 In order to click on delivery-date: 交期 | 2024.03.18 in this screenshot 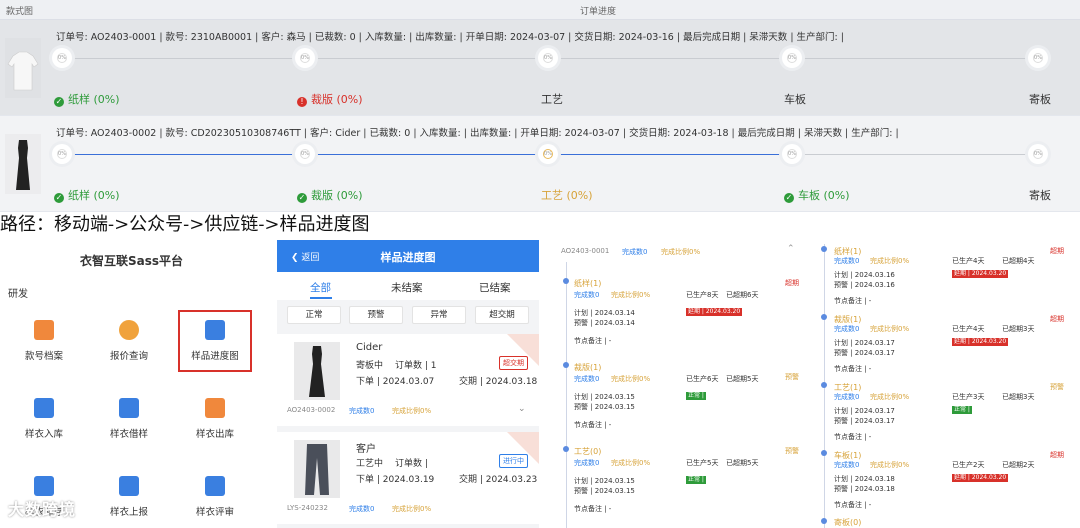, I will do `click(498, 382)`.